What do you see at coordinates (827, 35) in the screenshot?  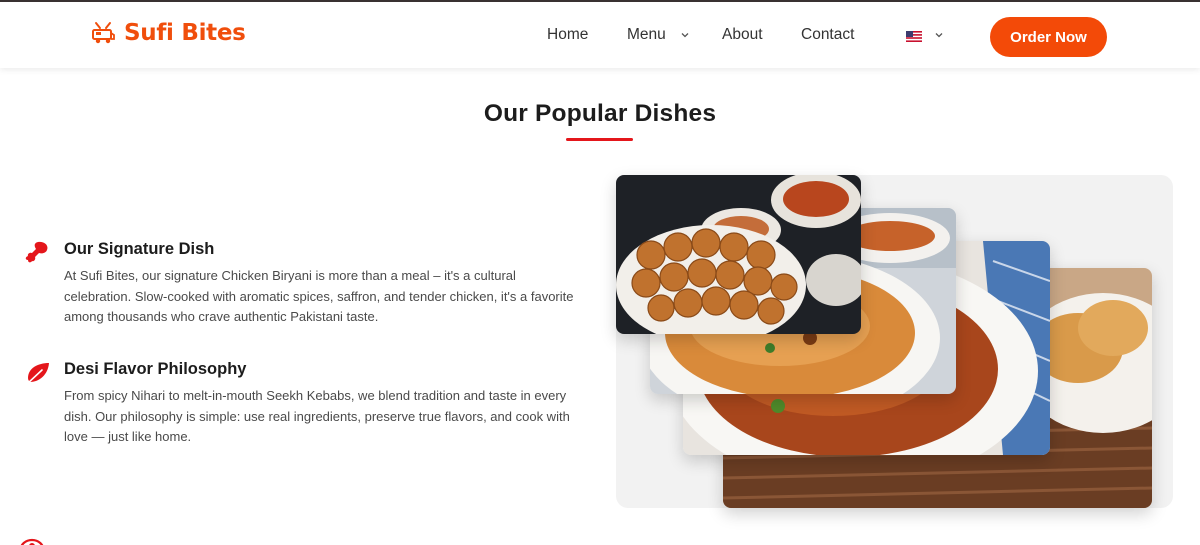 I see `nav-contact: Contact` at bounding box center [827, 35].